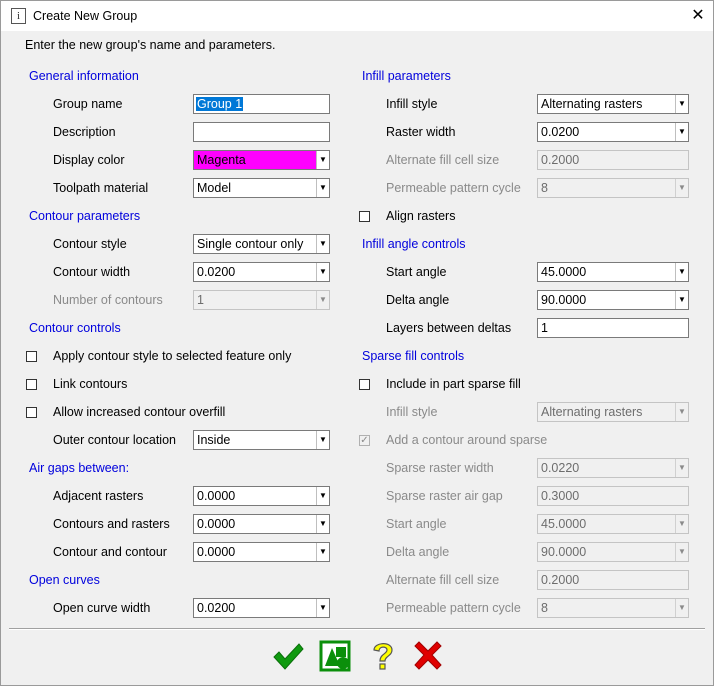 The height and width of the screenshot is (686, 714). I want to click on alternate-fill-cell-size-value: 0.2000, so click(560, 160).